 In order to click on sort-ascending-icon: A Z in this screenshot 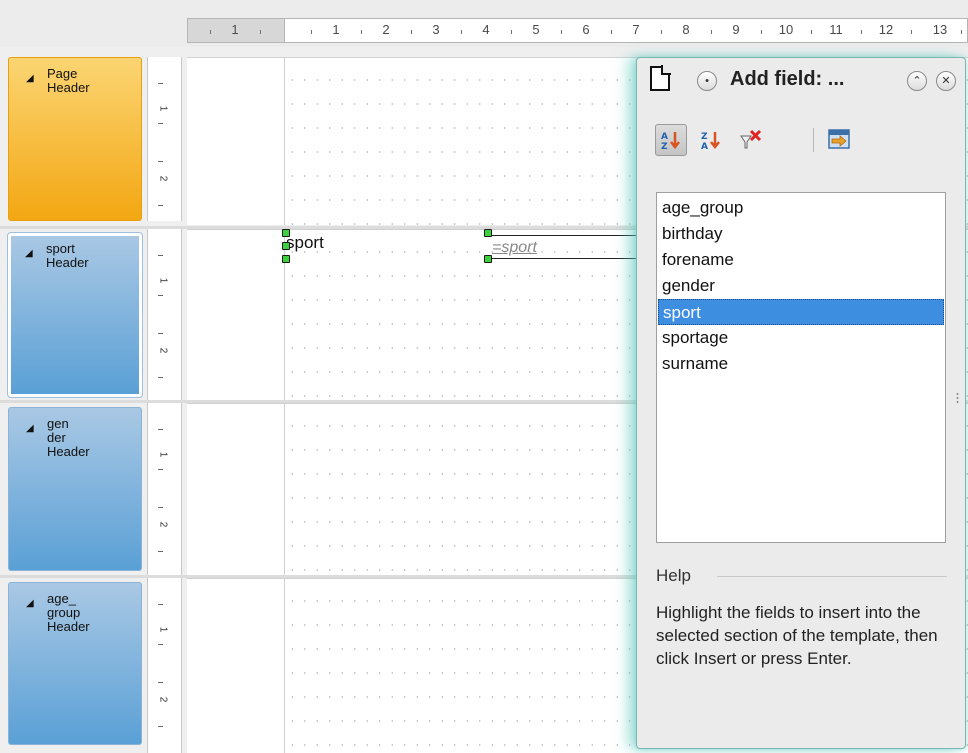, I will do `click(670, 141)`.